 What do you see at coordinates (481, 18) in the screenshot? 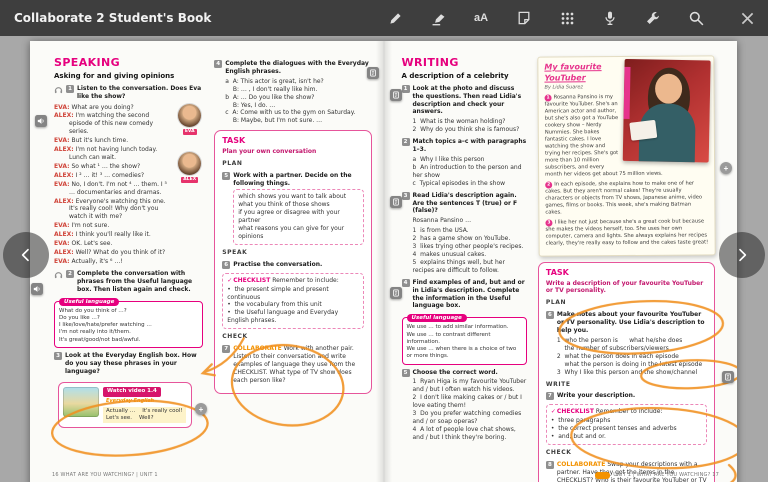
I see `text-tool-button: aA` at bounding box center [481, 18].